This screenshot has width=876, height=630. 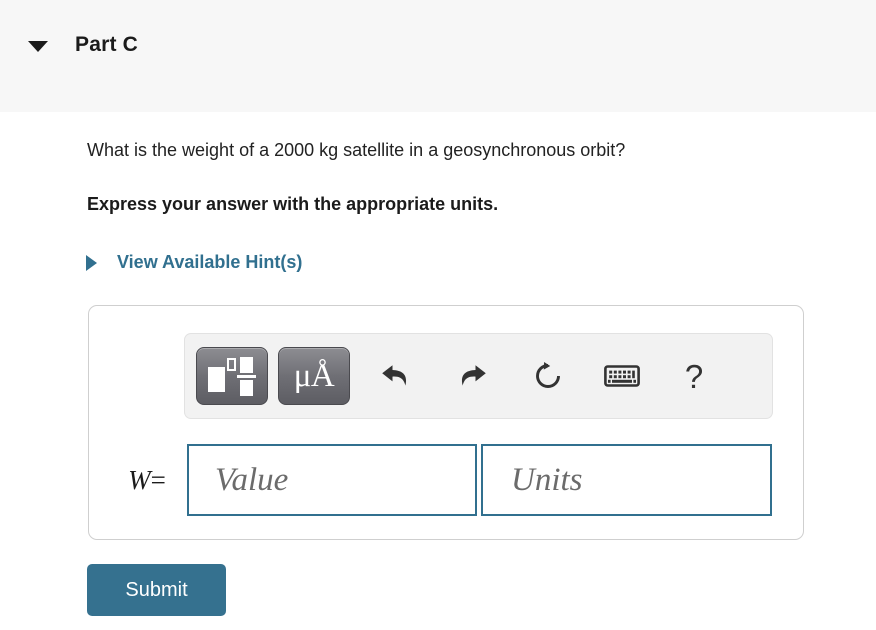 What do you see at coordinates (396, 376) in the screenshot?
I see `undo-icon` at bounding box center [396, 376].